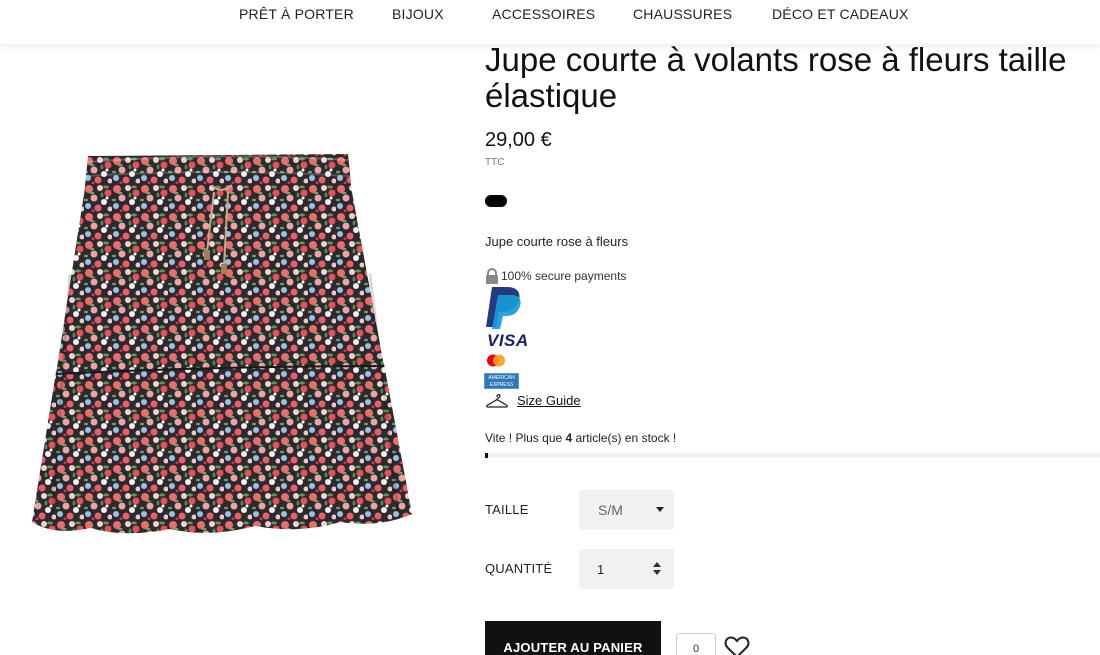  I want to click on secure-payments: 100% secure payments, so click(555, 276).